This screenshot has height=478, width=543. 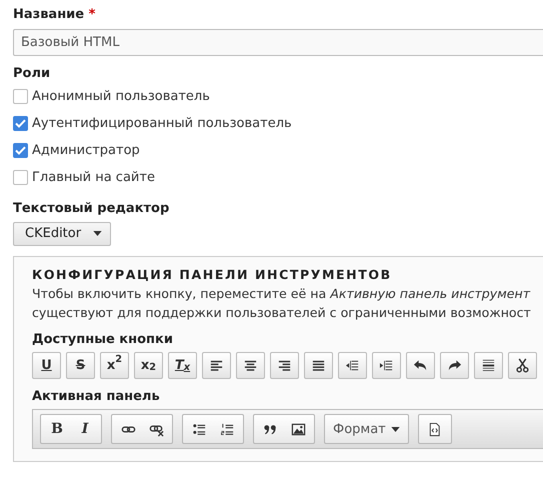 I want to click on role-label: Анонимный пользователь, so click(x=121, y=96).